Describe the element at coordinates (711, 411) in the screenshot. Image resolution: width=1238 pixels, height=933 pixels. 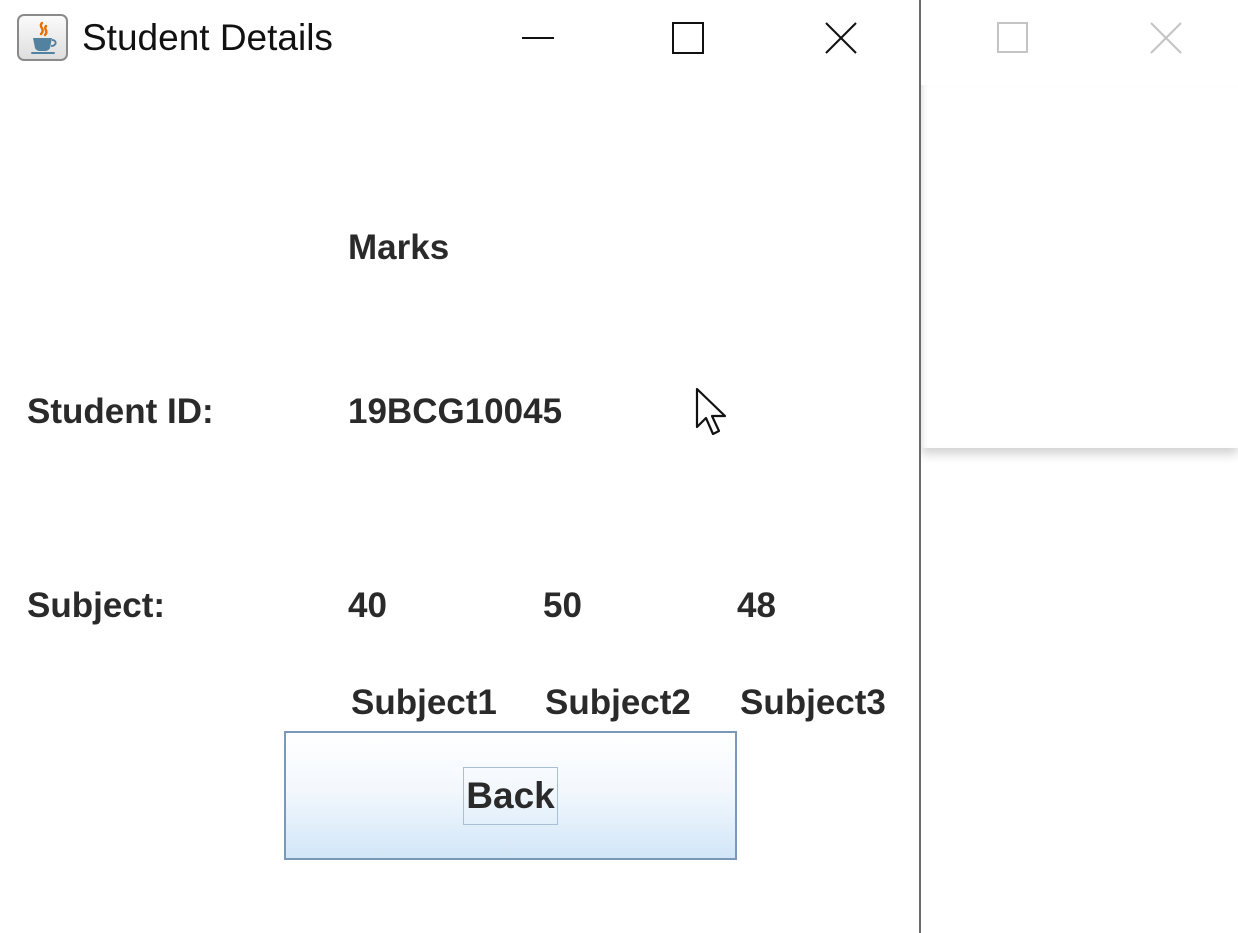
I see `mouse-cursor-icon` at that location.